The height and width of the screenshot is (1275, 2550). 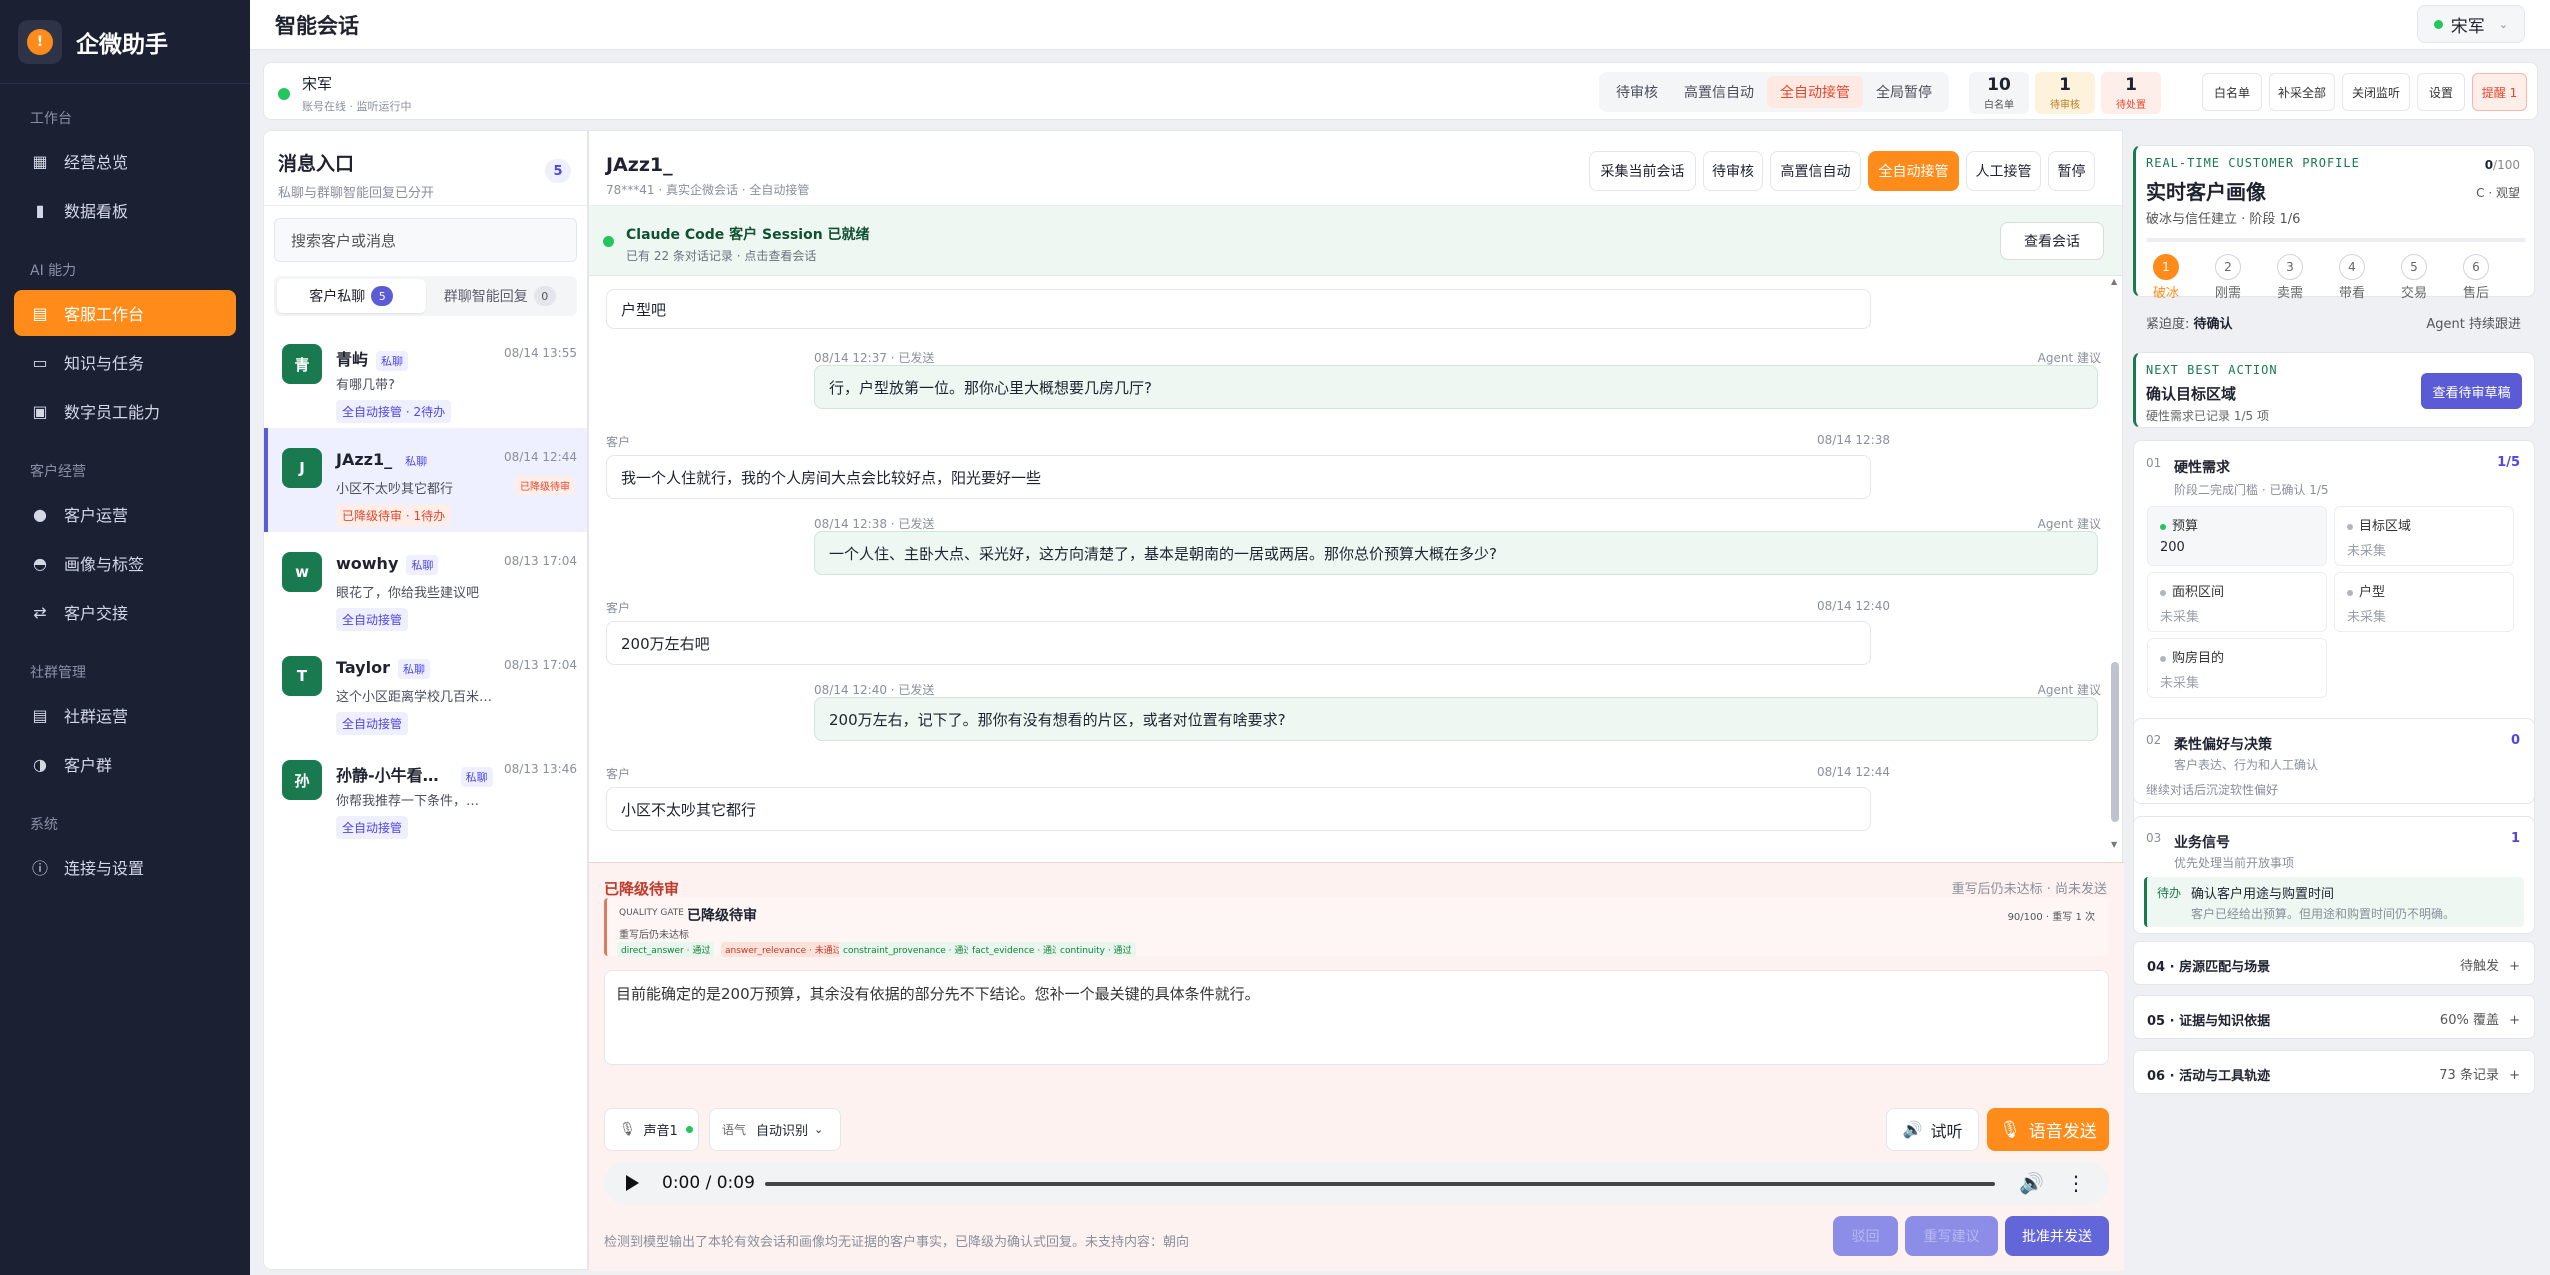 I want to click on settings-button: 设置, so click(x=2441, y=92).